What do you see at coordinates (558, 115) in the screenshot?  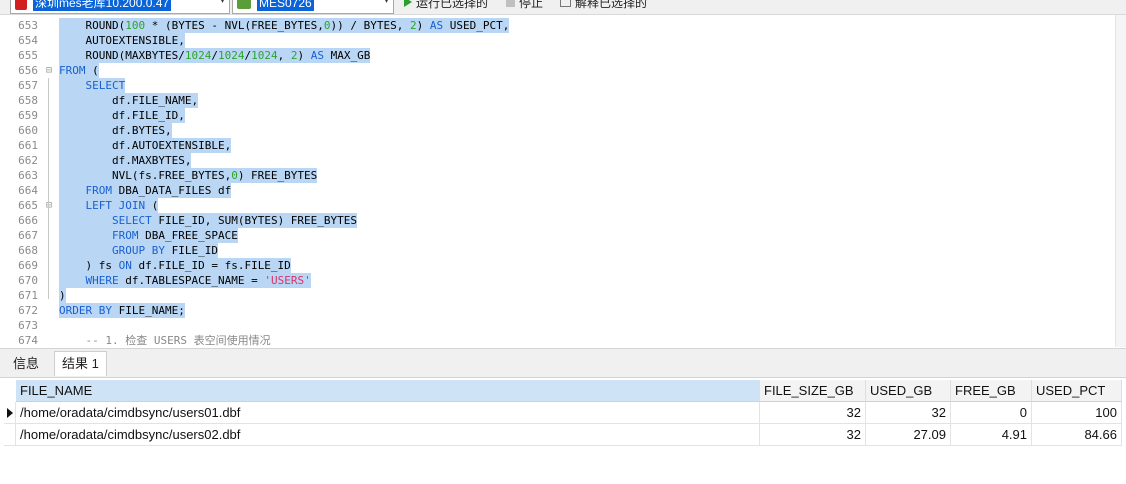 I see `code-line: 659 df.FILE_ID,` at bounding box center [558, 115].